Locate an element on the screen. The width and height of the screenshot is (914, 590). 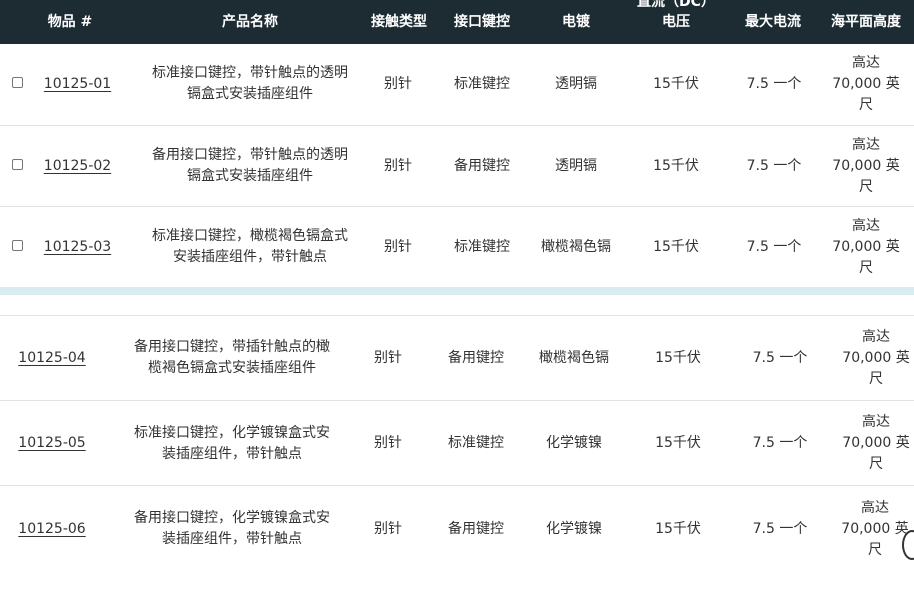
header-keying: 接口键控 is located at coordinates (482, 22).